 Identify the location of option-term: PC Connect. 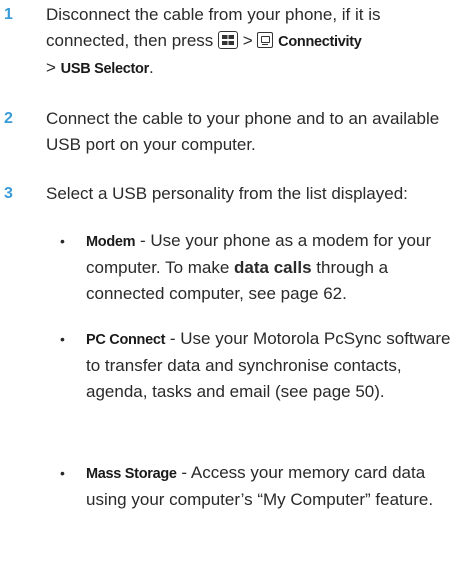
(126, 340).